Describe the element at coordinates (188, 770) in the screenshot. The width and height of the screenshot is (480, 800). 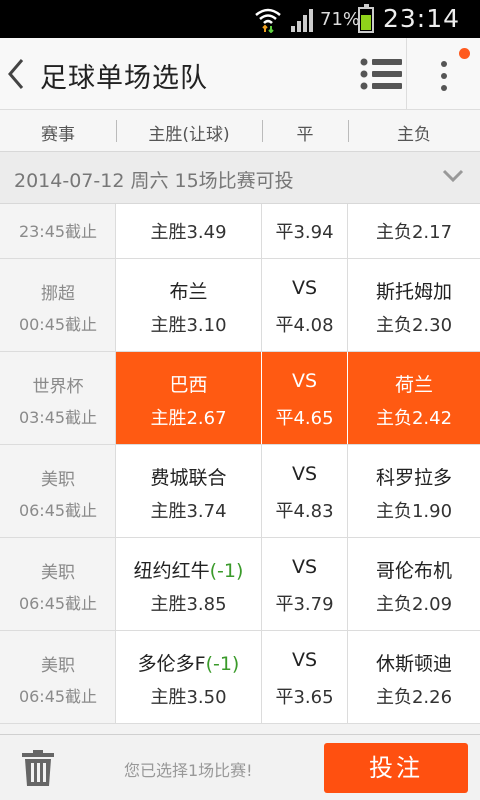
I see `selection-count-text: 您已选择1场比赛!` at that location.